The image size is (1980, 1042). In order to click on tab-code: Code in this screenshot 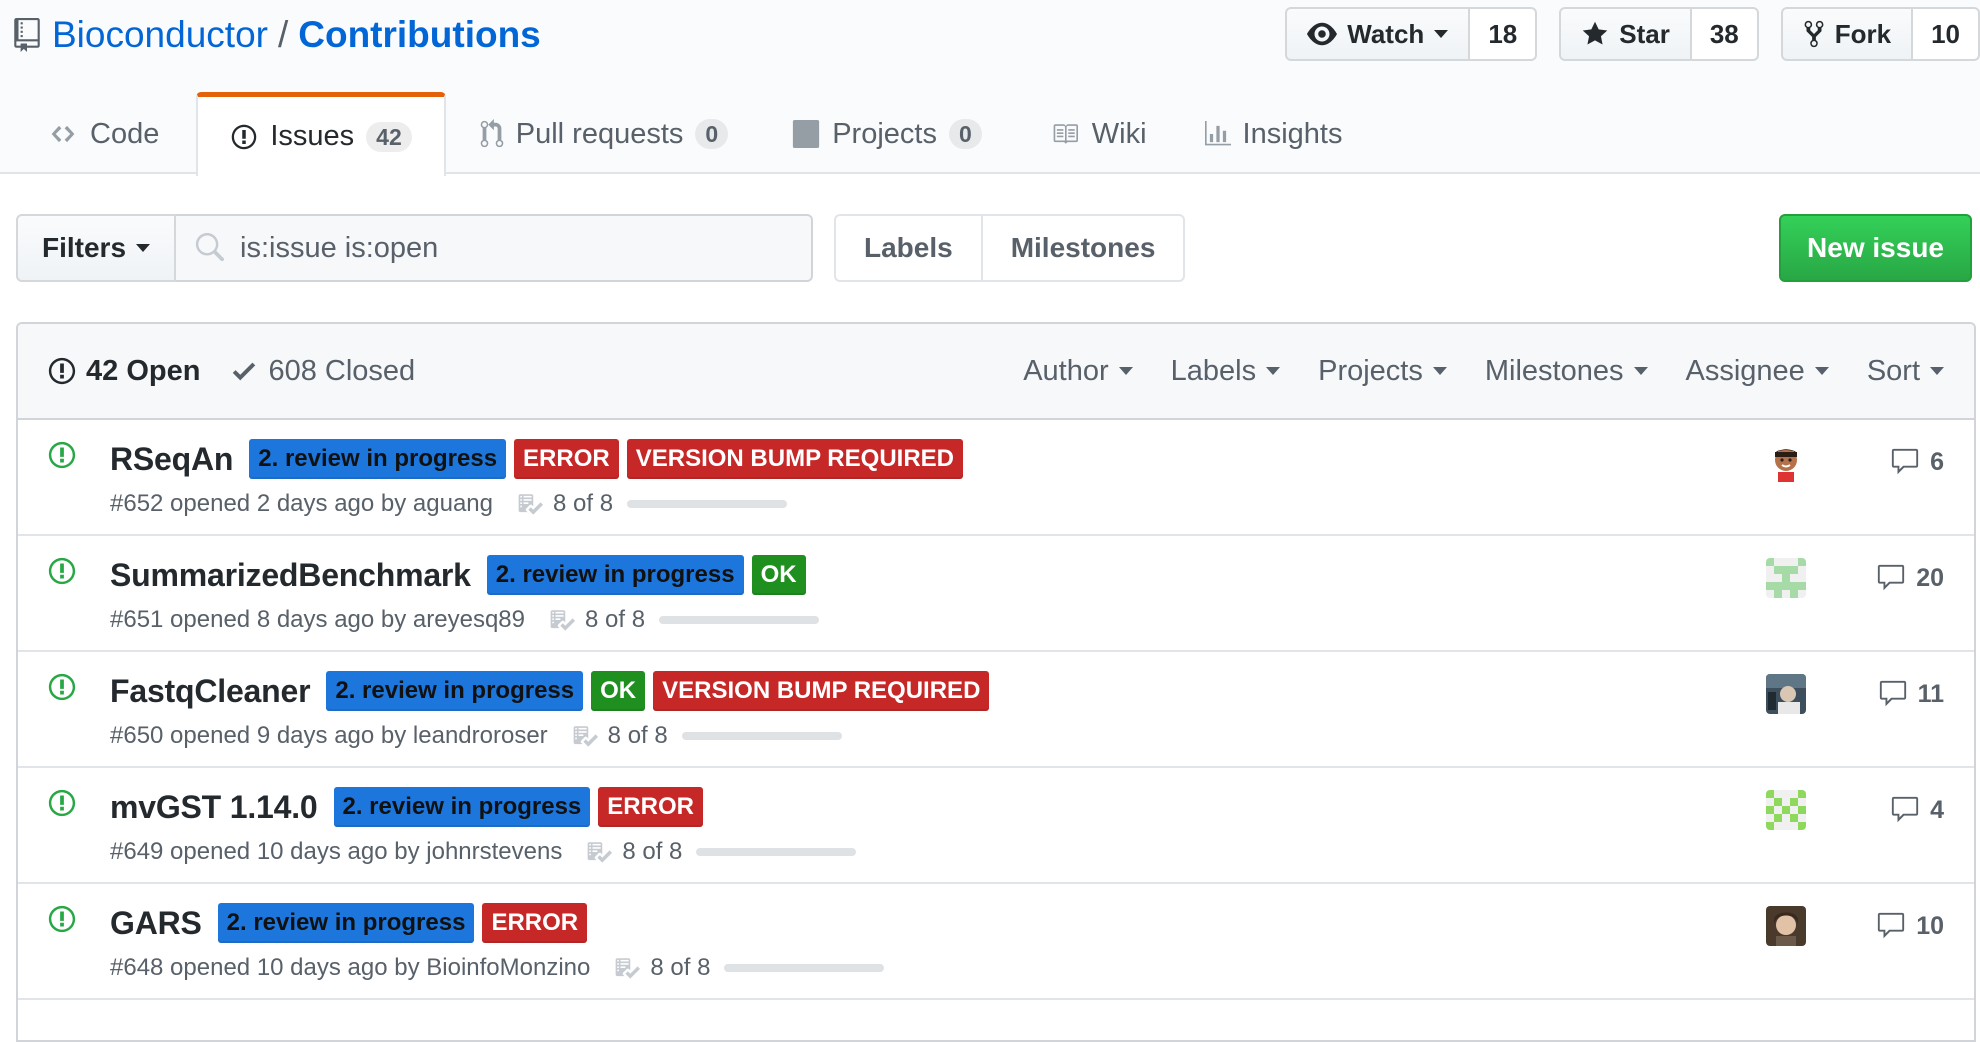, I will do `click(96, 133)`.